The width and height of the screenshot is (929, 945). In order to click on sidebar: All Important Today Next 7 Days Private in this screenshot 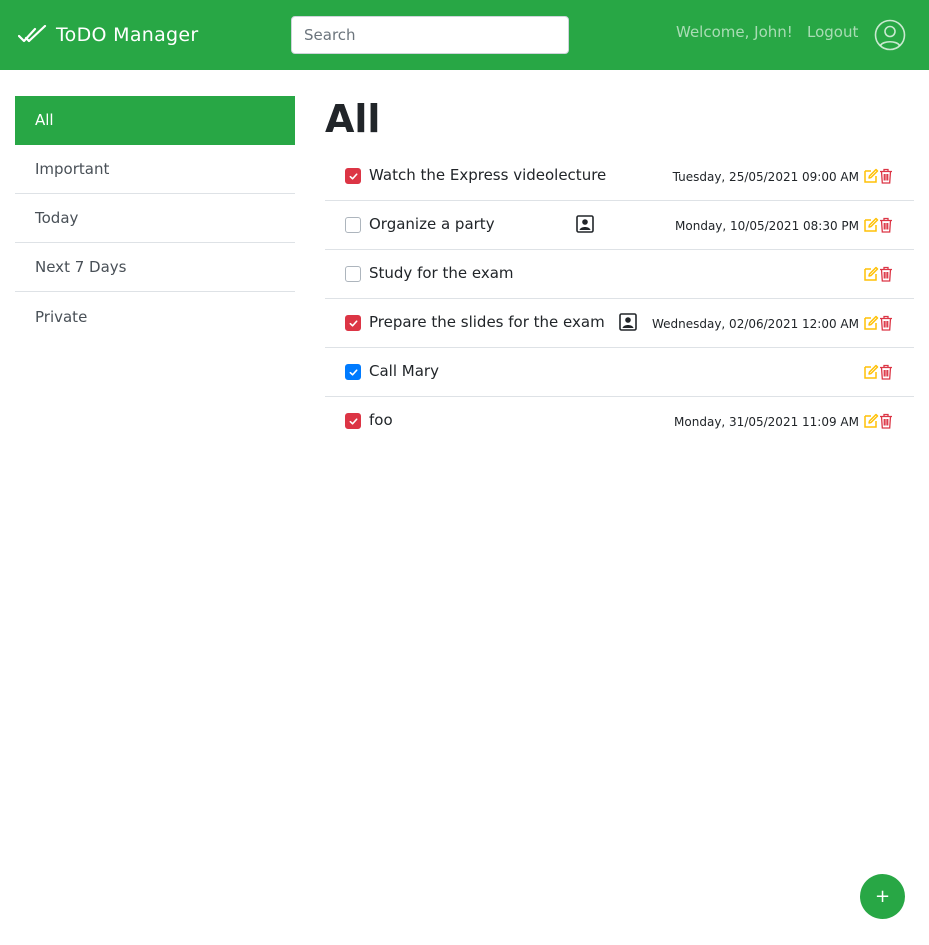, I will do `click(155, 218)`.